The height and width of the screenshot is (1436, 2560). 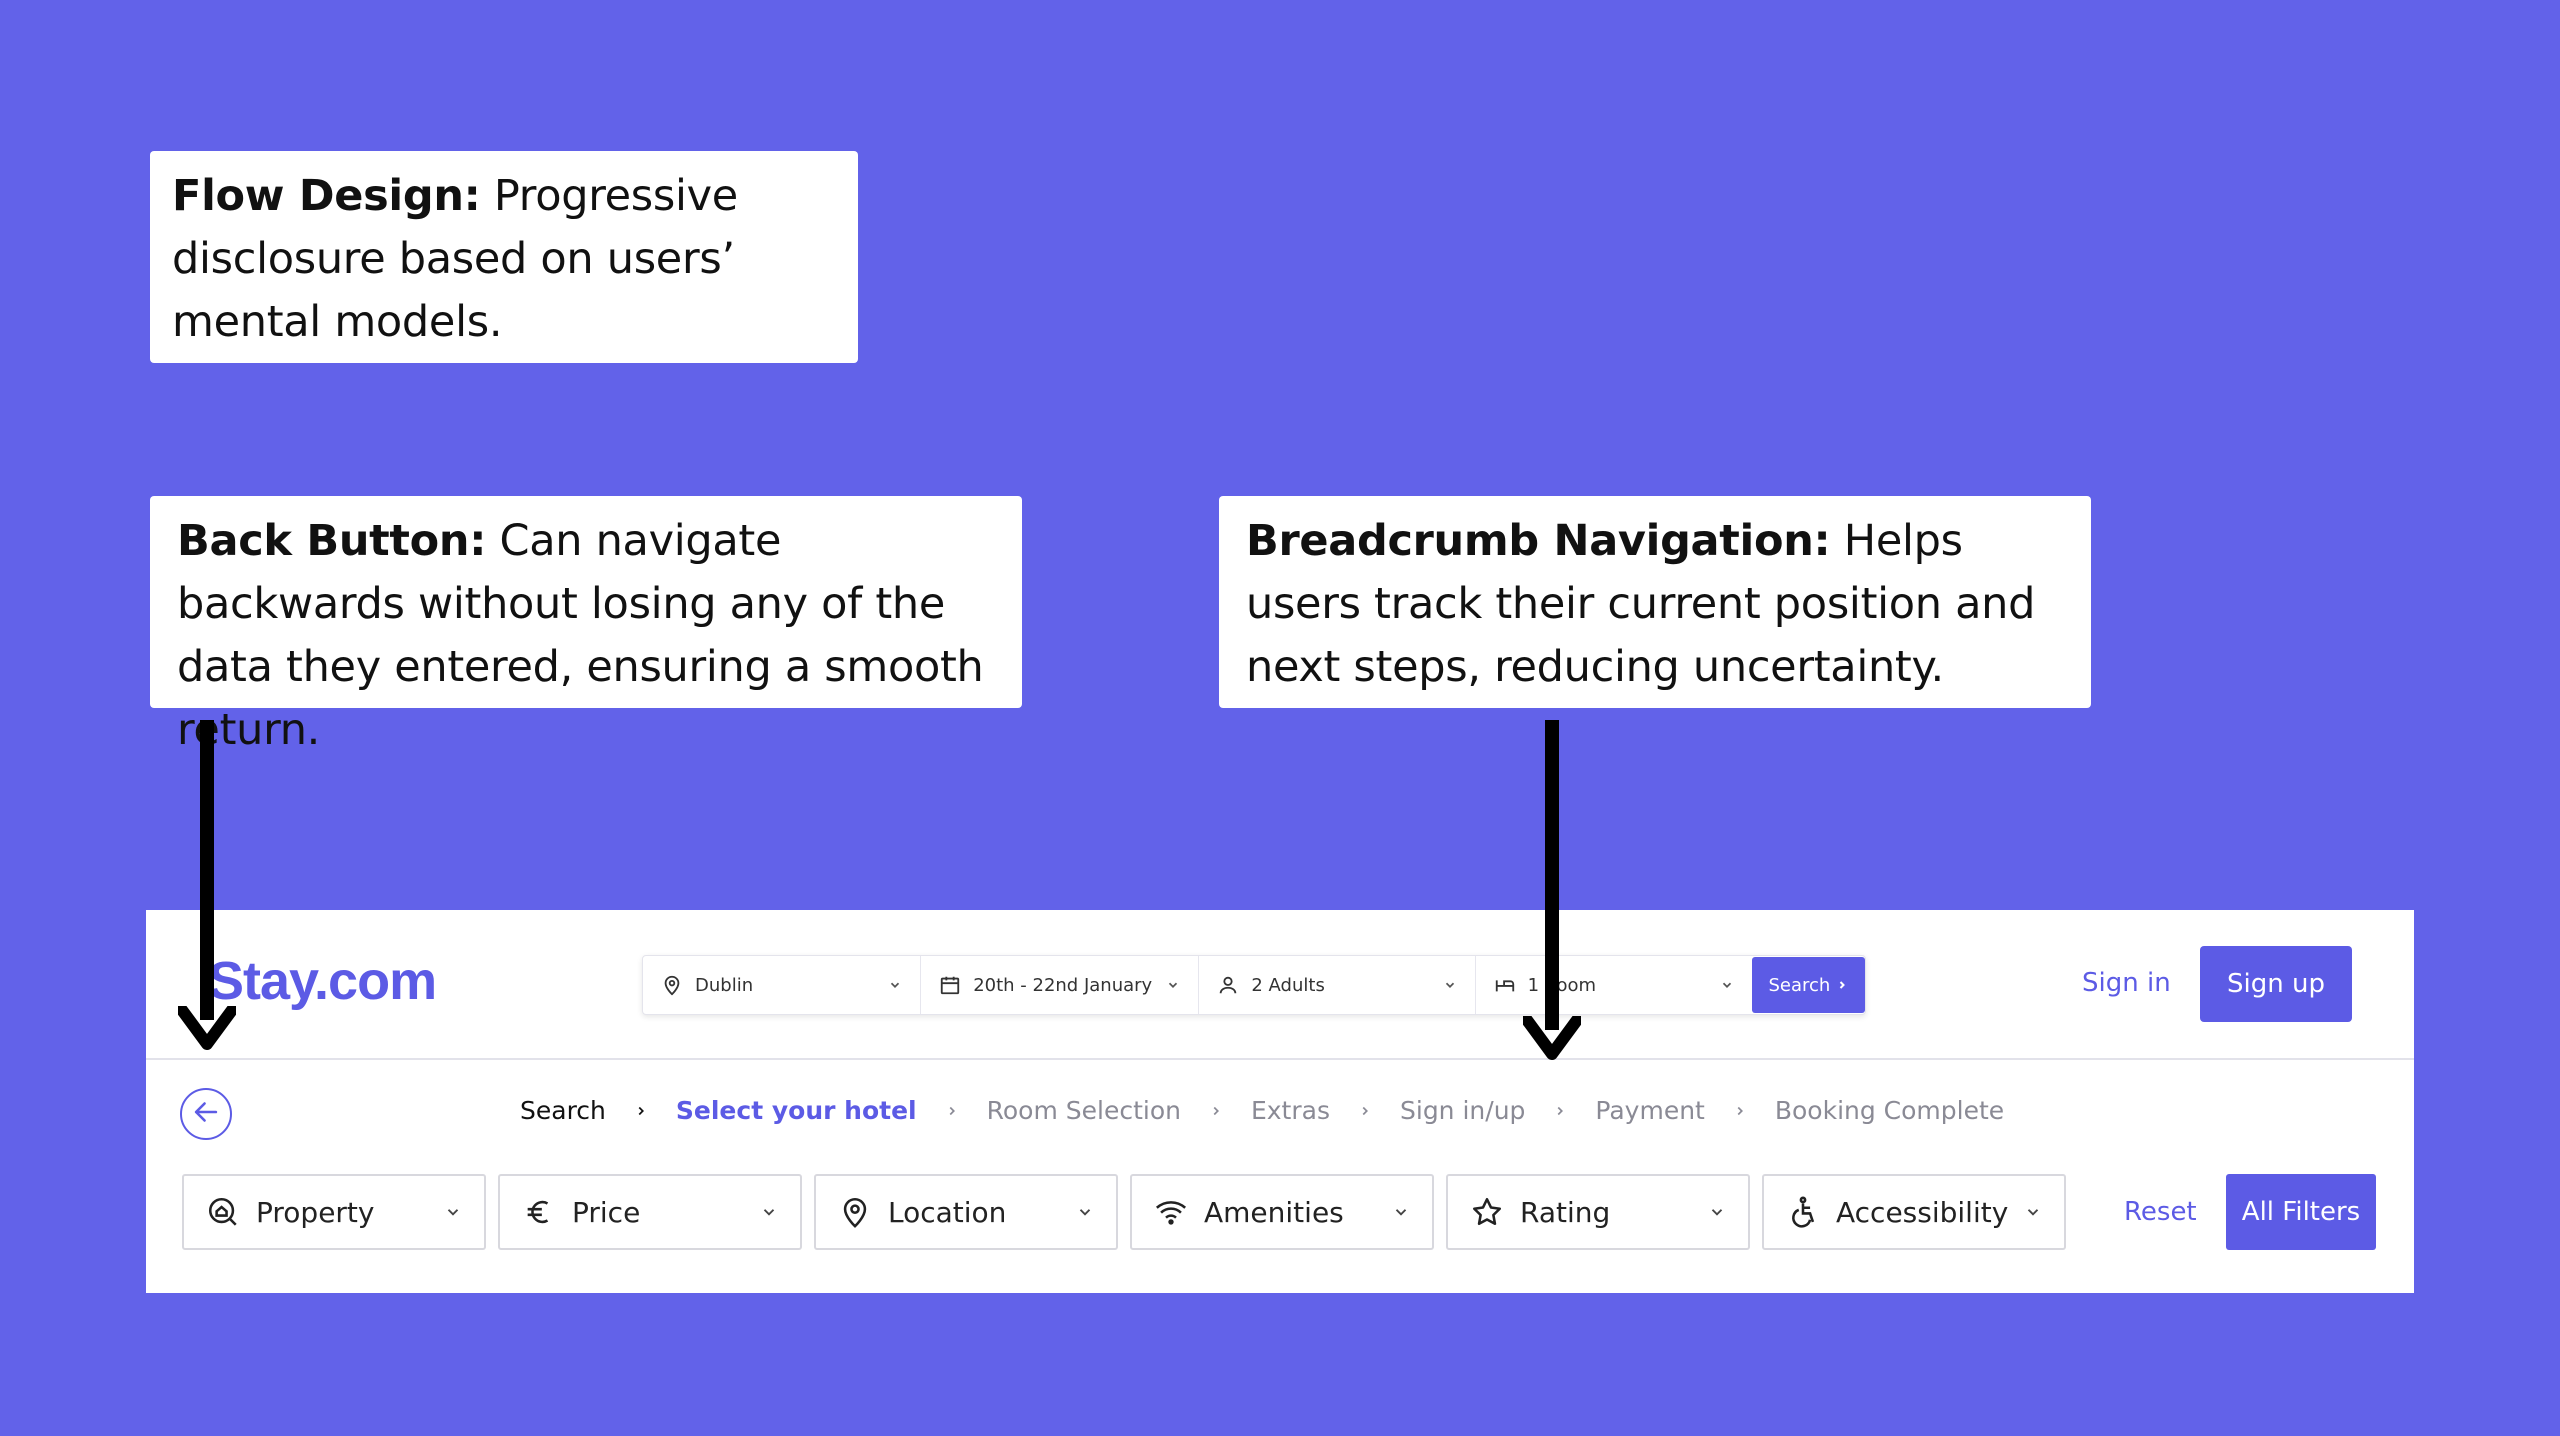 I want to click on home-search-icon, so click(x=223, y=1212).